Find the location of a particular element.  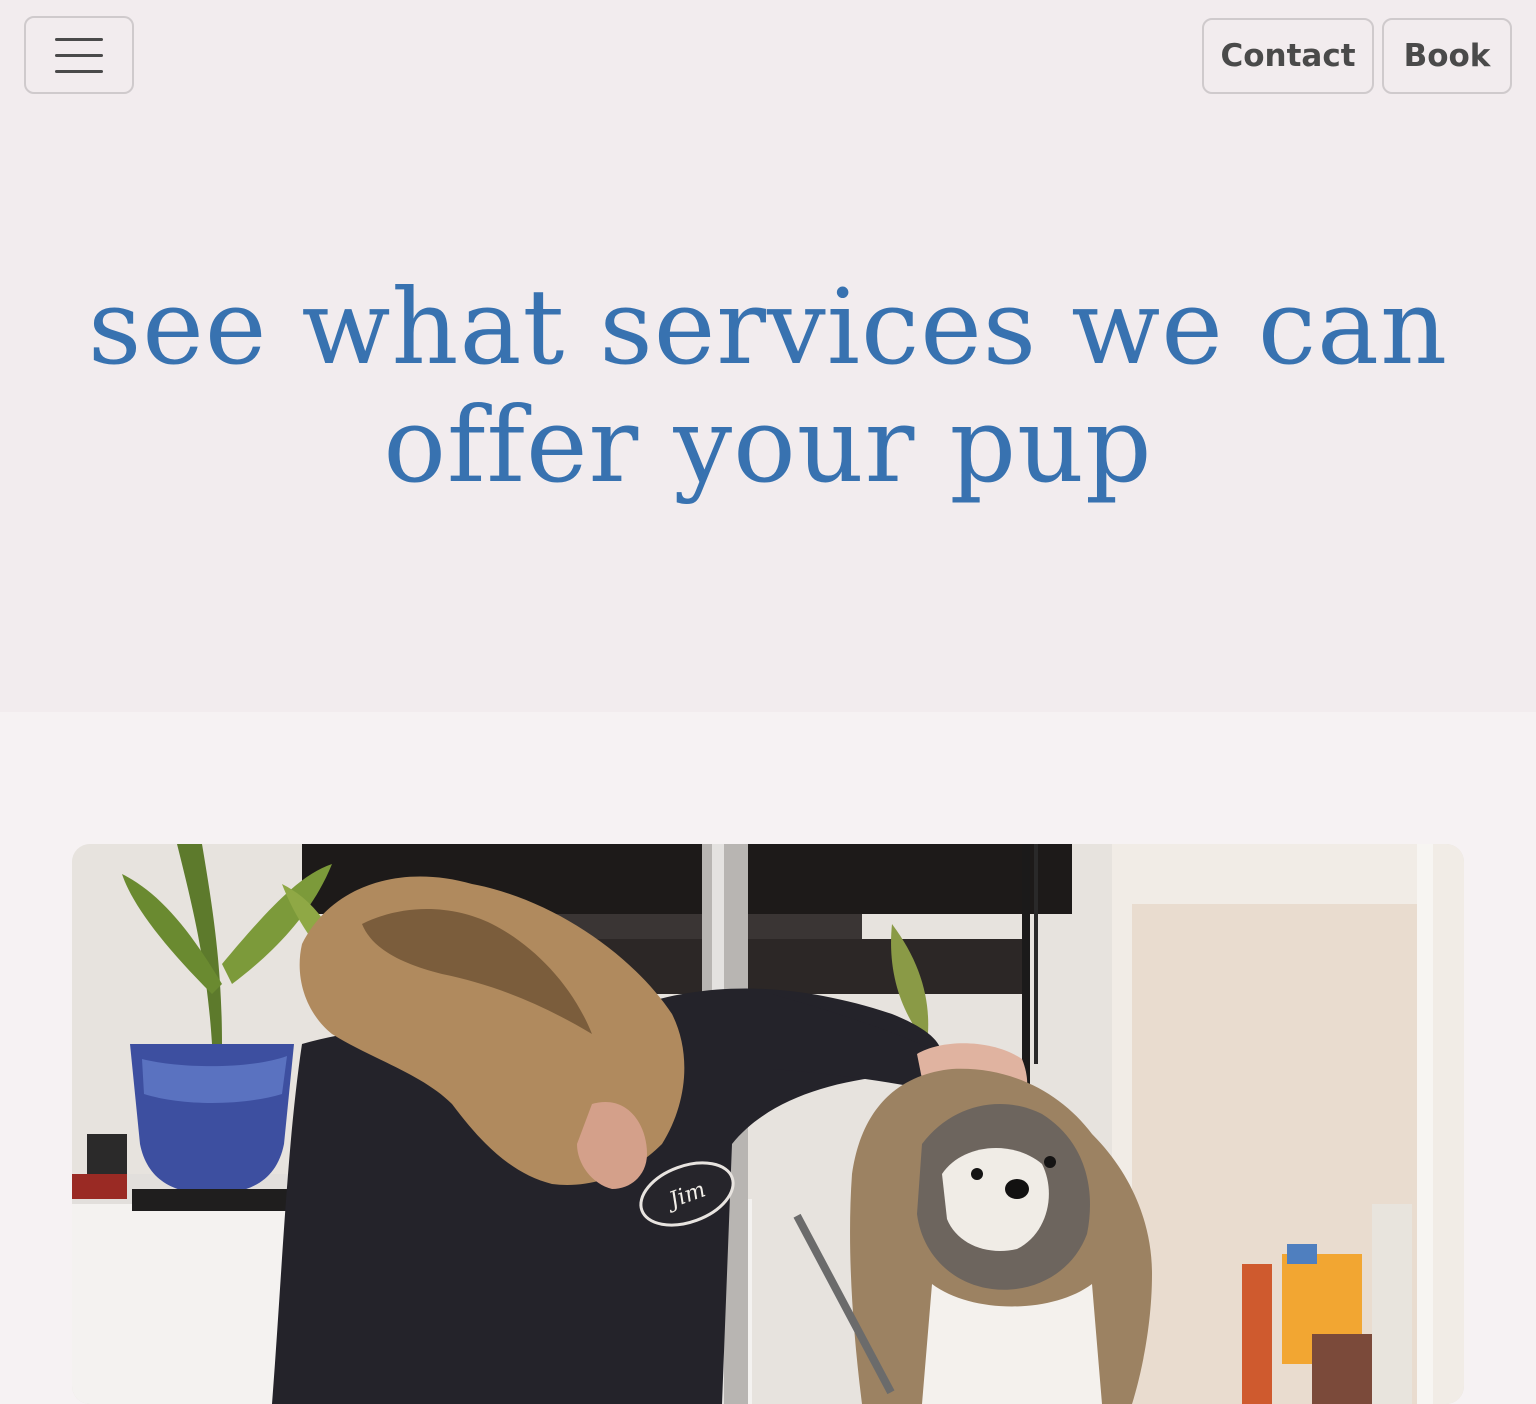

hamburger-menu-button is located at coordinates (79, 55).